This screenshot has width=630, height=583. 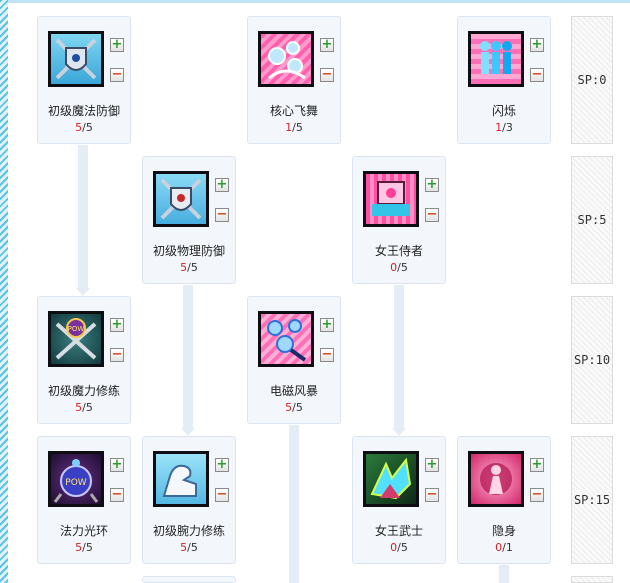 What do you see at coordinates (188, 531) in the screenshot?
I see `skill-name: 初级腕力修练` at bounding box center [188, 531].